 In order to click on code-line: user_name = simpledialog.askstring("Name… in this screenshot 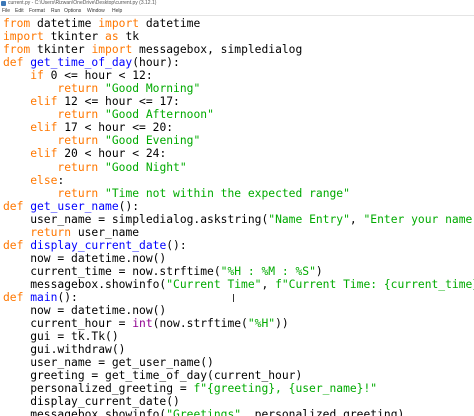, I will do `click(238, 219)`.